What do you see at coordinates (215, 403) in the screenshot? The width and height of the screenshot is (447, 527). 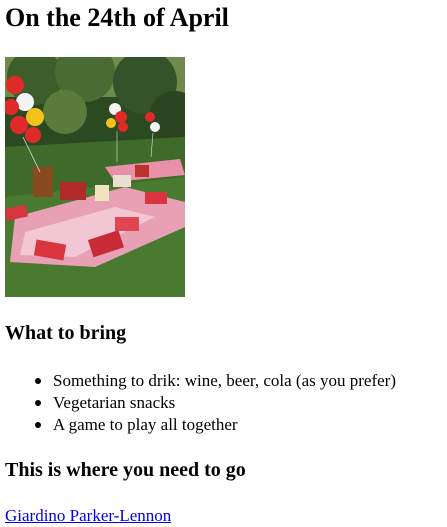 I see `list-item: Vegetarian snacks` at bounding box center [215, 403].